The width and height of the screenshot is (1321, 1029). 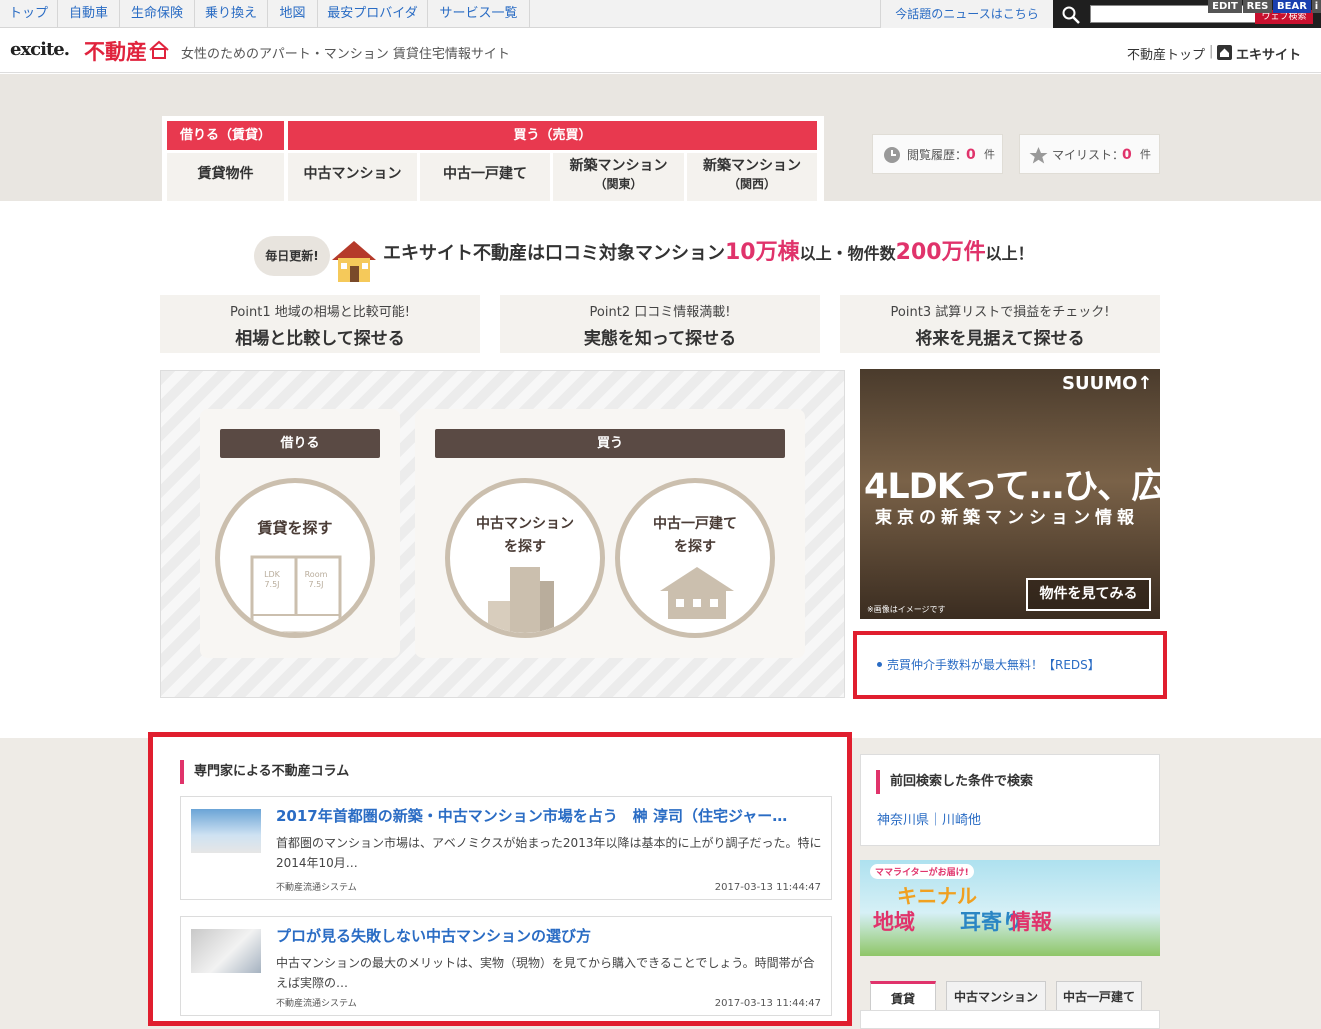 What do you see at coordinates (226, 831) in the screenshot?
I see `article-thumbnail` at bounding box center [226, 831].